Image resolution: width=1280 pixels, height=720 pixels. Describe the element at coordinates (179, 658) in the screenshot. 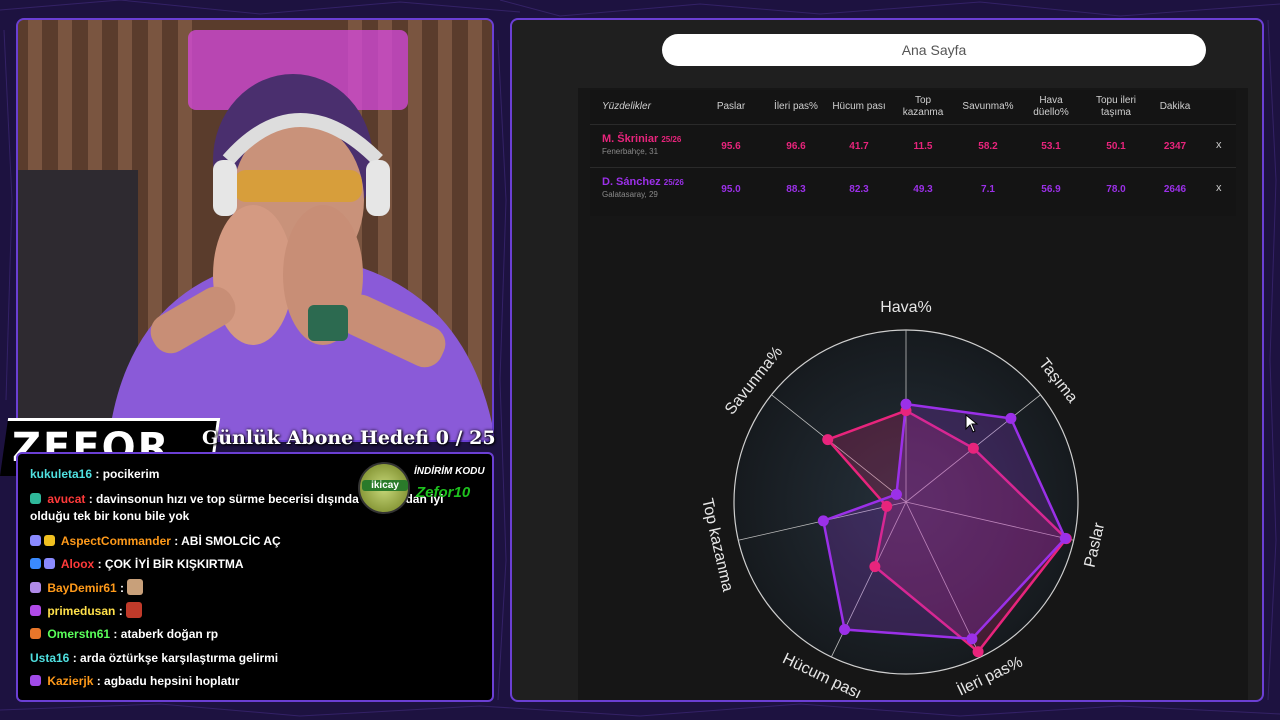

I see `chat-text: arda öztürkşe karşılaştırma gelirmi` at that location.